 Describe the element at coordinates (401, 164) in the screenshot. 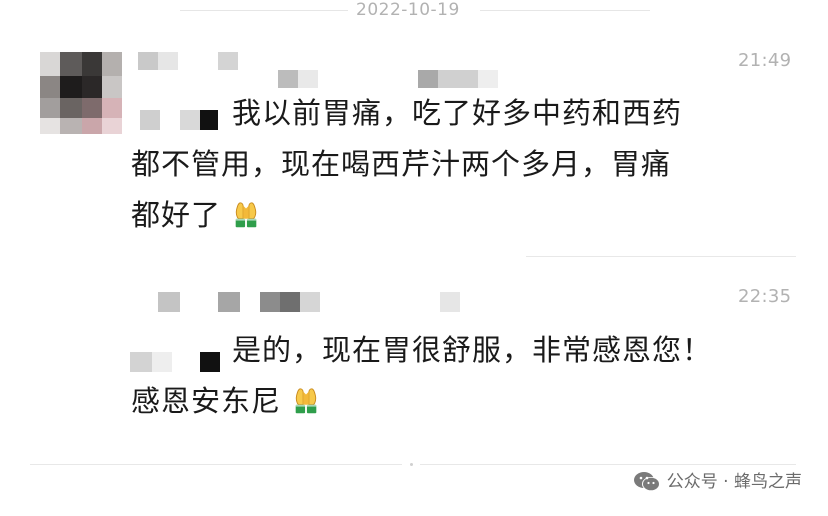

I see `message-1-line-2: 都不管用，现在喝西芹汁两个多月，胃痛` at that location.